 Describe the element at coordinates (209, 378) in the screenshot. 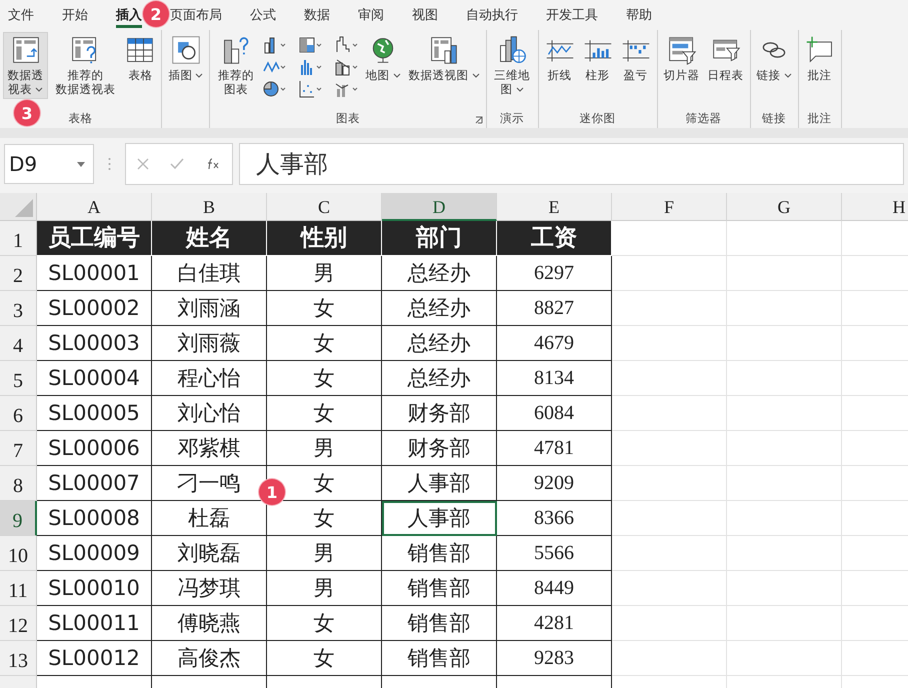

I see `table-cell: 程心怡` at that location.